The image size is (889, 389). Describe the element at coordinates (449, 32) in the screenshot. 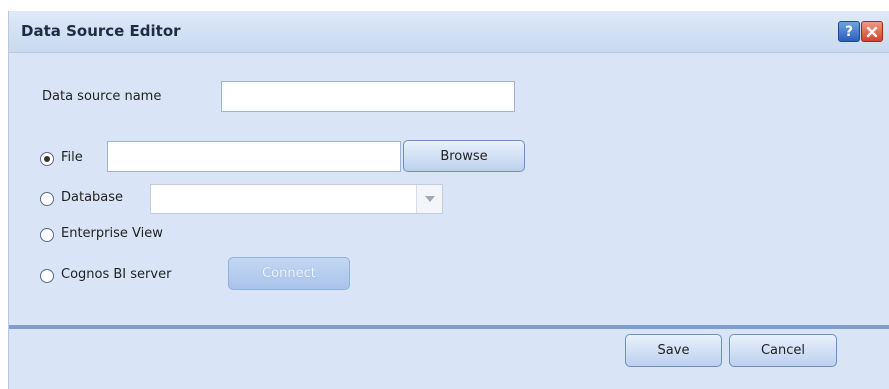

I see `title-bar: Data Source Editor ?` at that location.